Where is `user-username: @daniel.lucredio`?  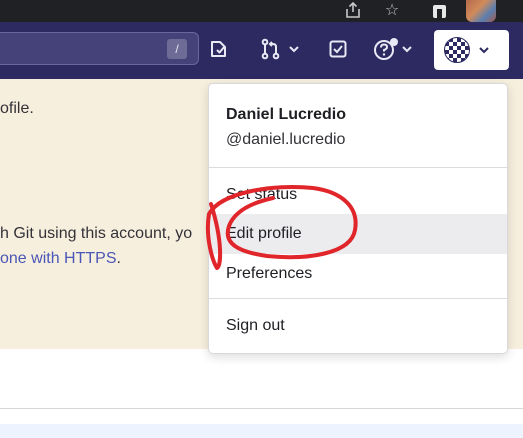 user-username: @daniel.lucredio is located at coordinates (286, 139).